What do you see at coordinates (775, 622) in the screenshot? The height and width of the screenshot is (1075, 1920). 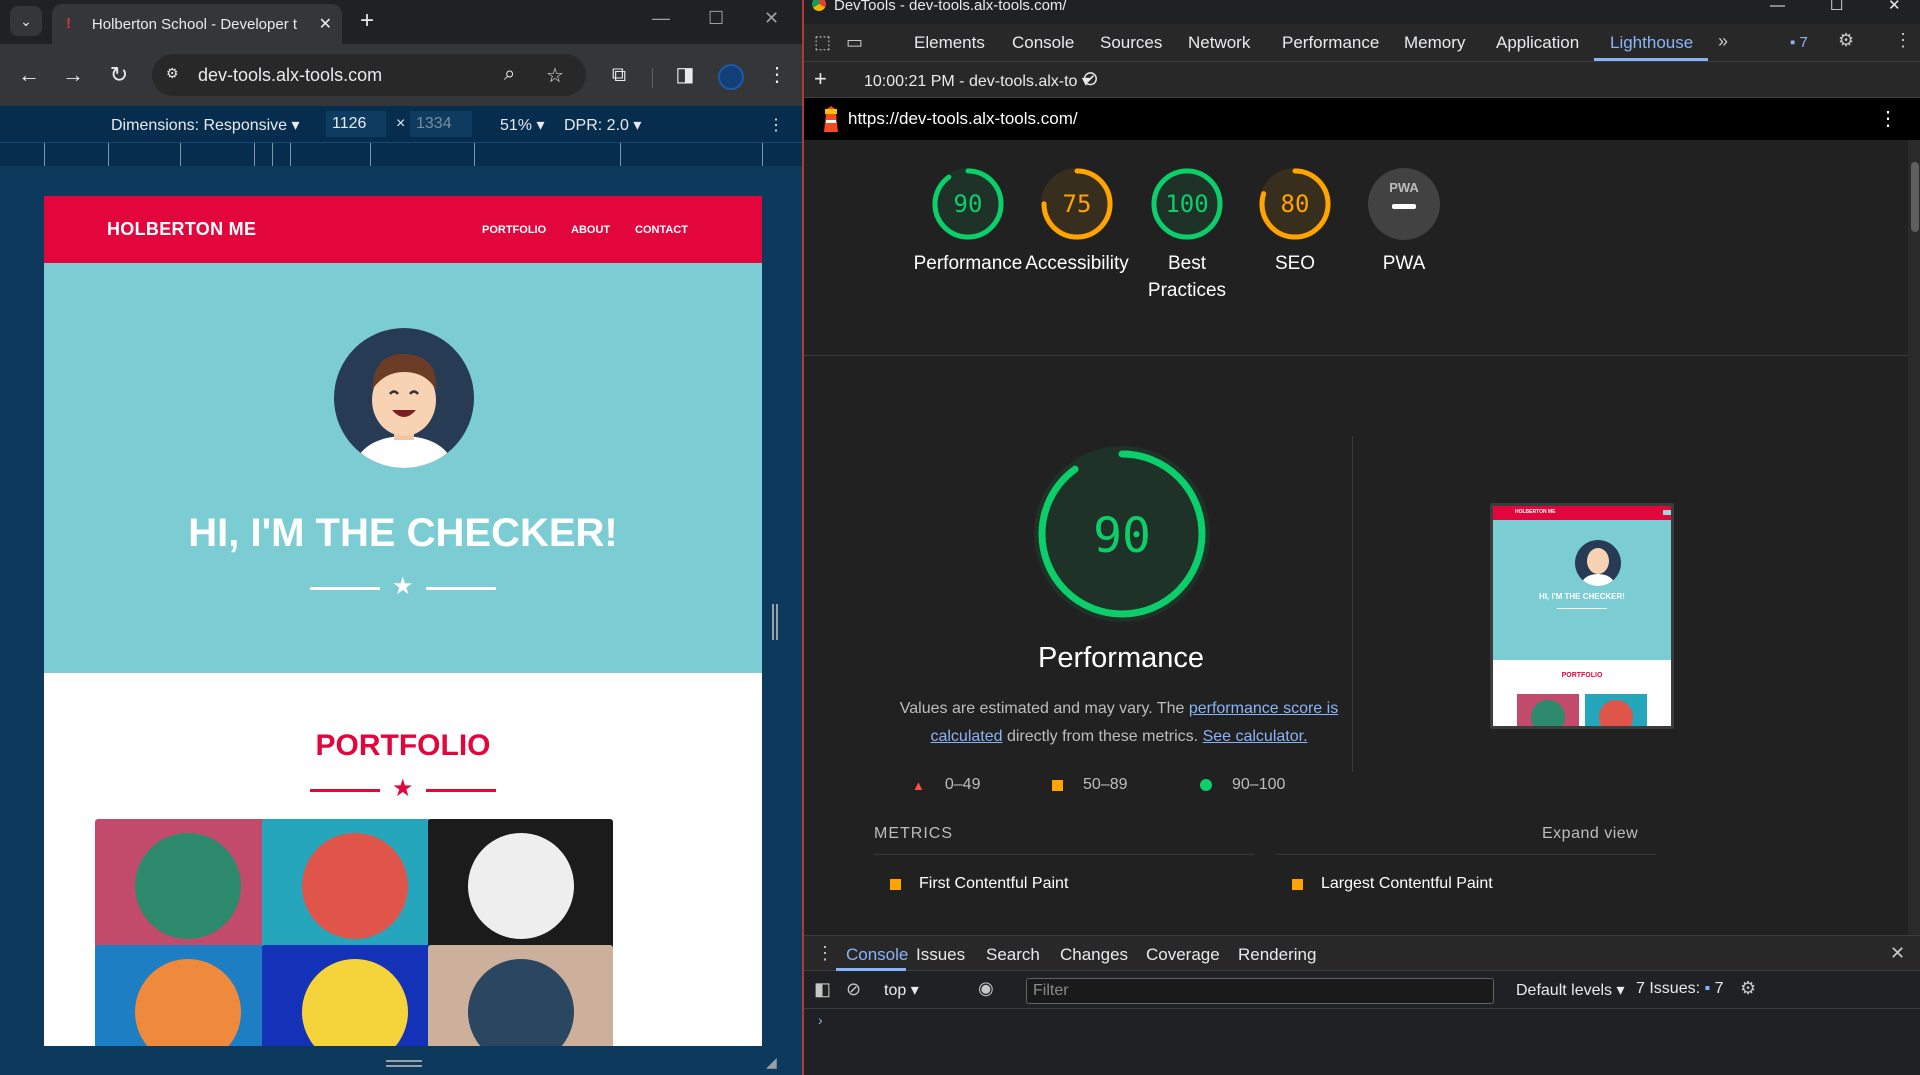 I see `viewport-resize-handle` at bounding box center [775, 622].